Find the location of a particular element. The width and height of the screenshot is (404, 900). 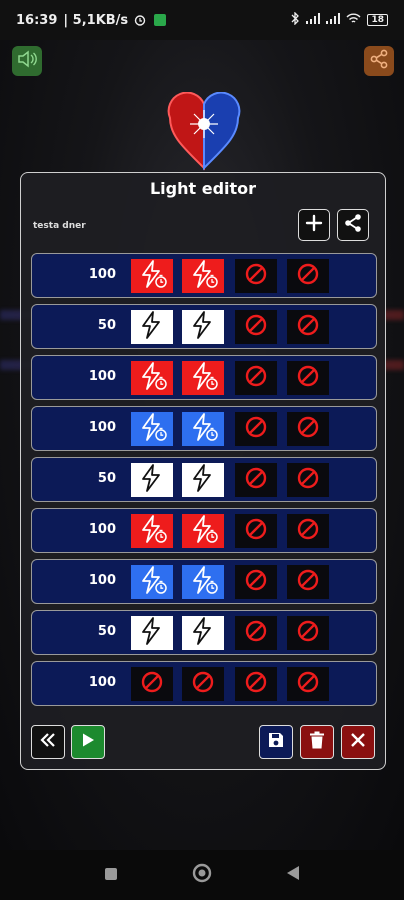

add-row-button is located at coordinates (314, 225).